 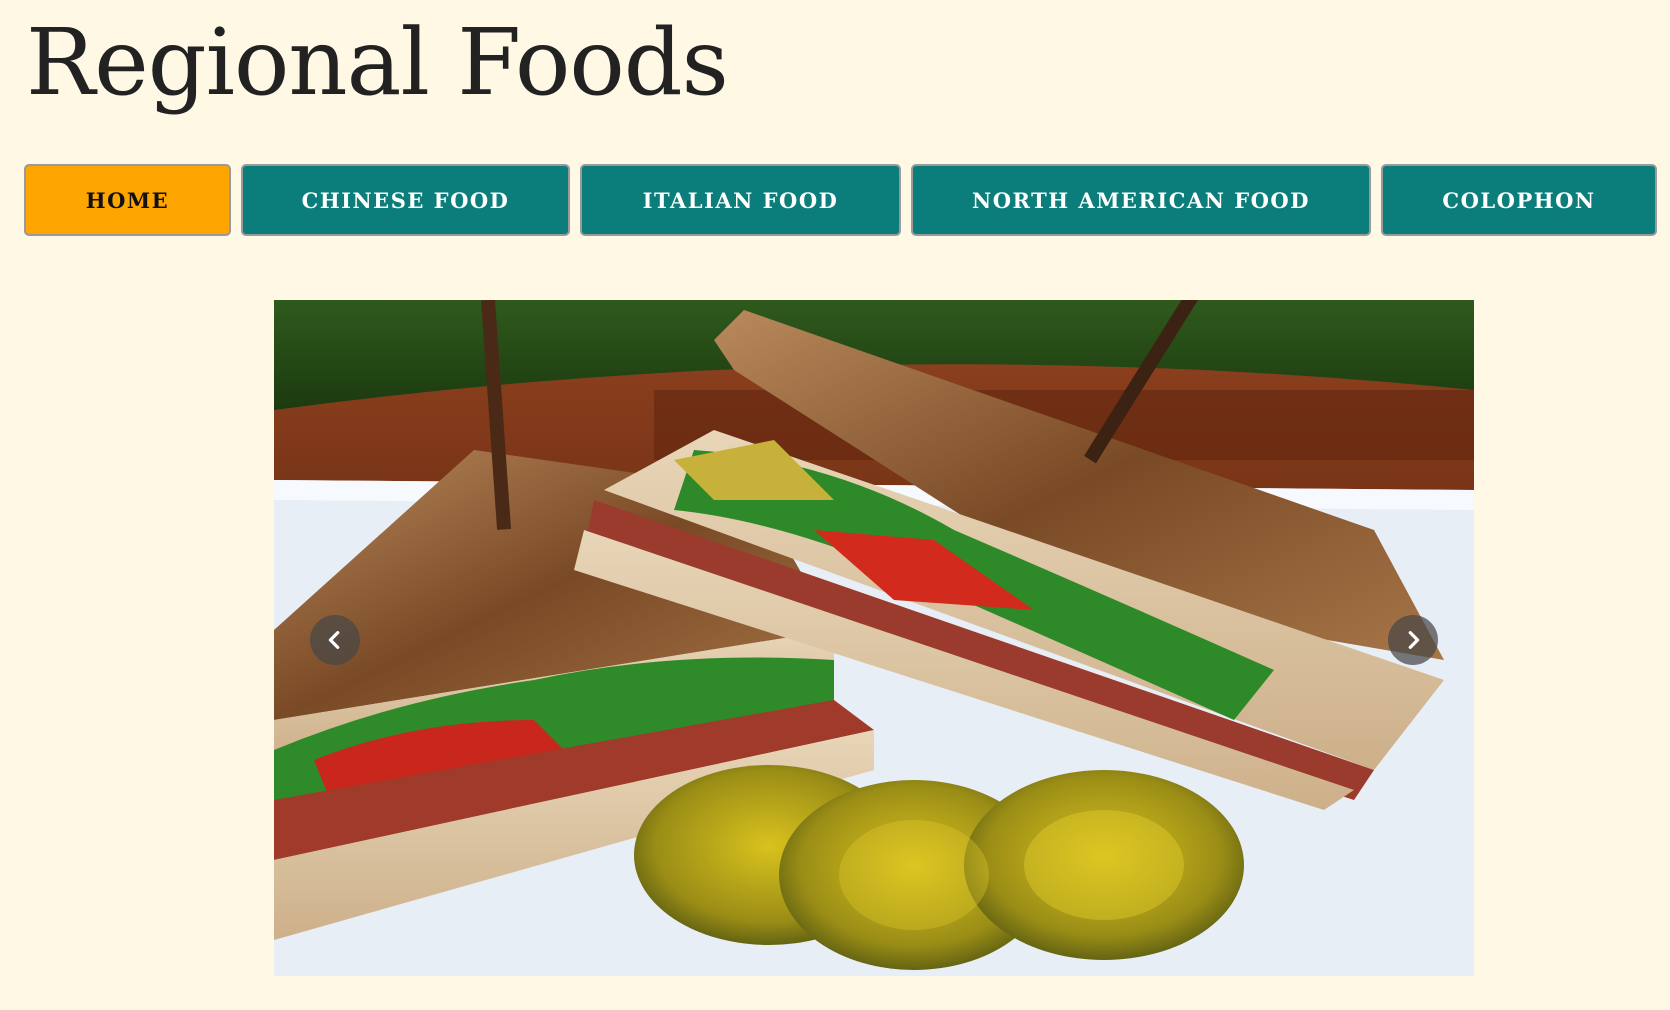 I want to click on carousel-prev-button, so click(x=335, y=640).